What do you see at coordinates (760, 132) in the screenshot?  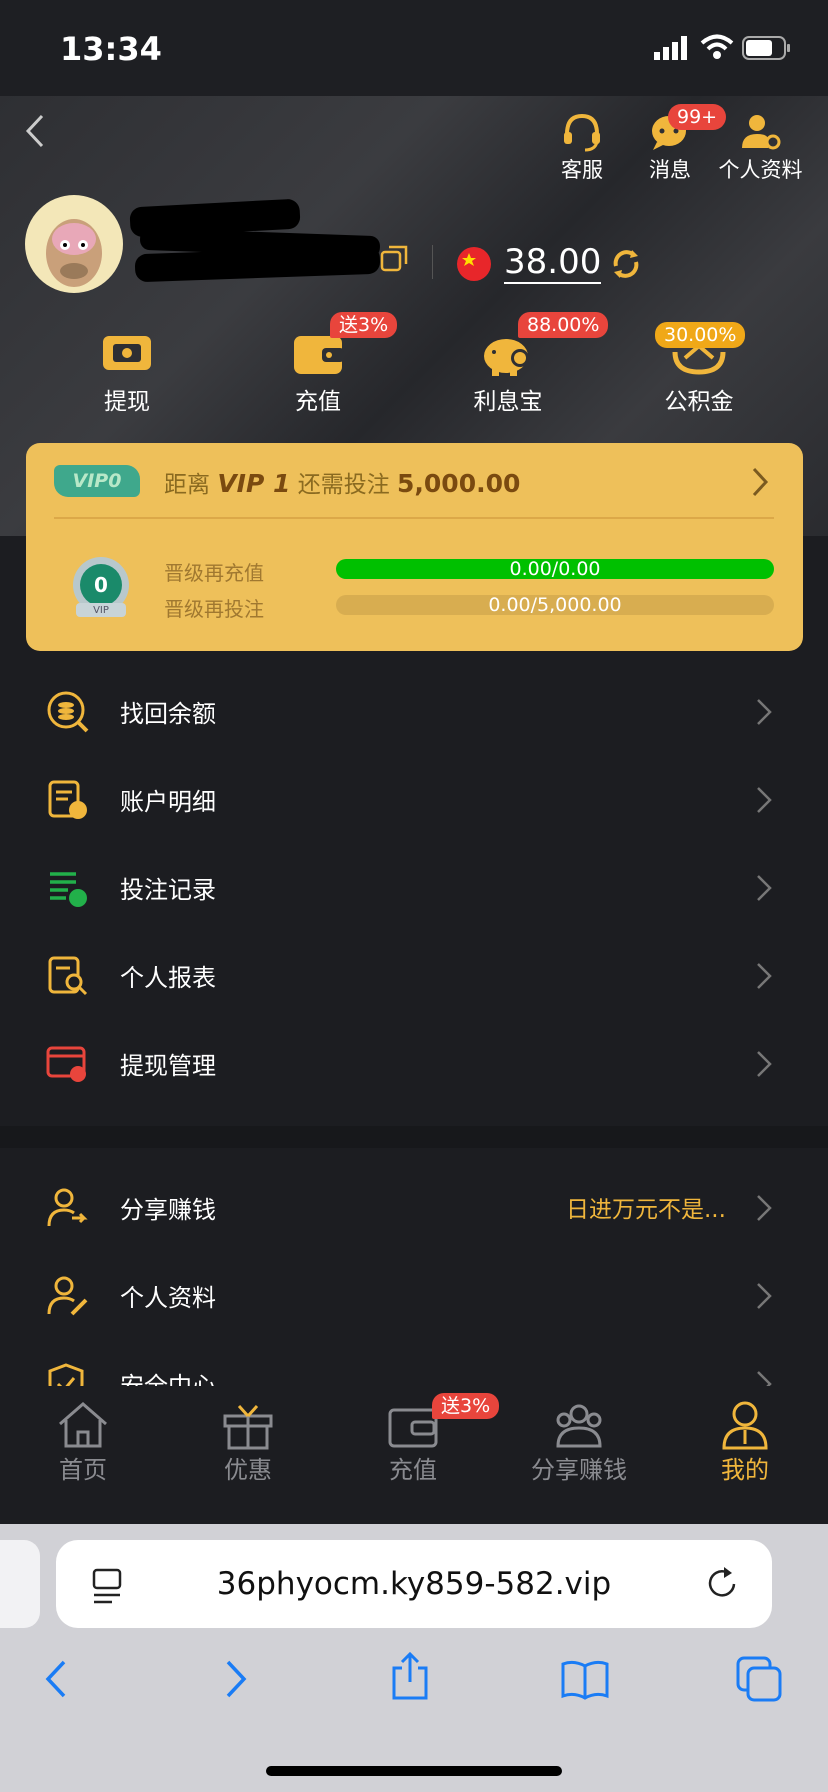 I see `user-gear-icon` at bounding box center [760, 132].